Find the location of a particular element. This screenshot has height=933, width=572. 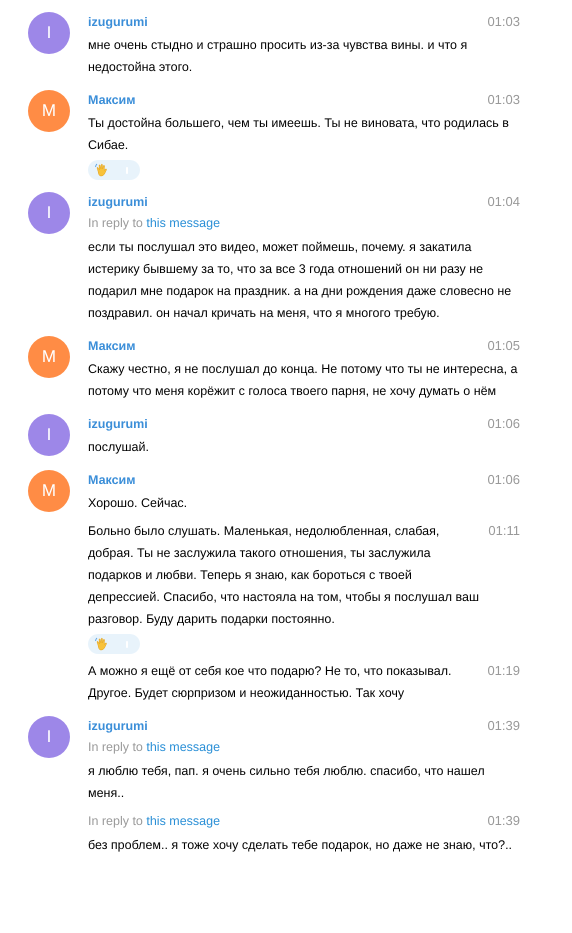

message-text: если ты послушал это видео, может поймешь, почему. я закатила истерику бывшему за то, что за все 3 года отношений он ни разу не подарил мне подарок на праздник. а на дни рождения даже словесно не поздравил. он начал кричать на меня, что я многого требую. is located at coordinates (300, 280).